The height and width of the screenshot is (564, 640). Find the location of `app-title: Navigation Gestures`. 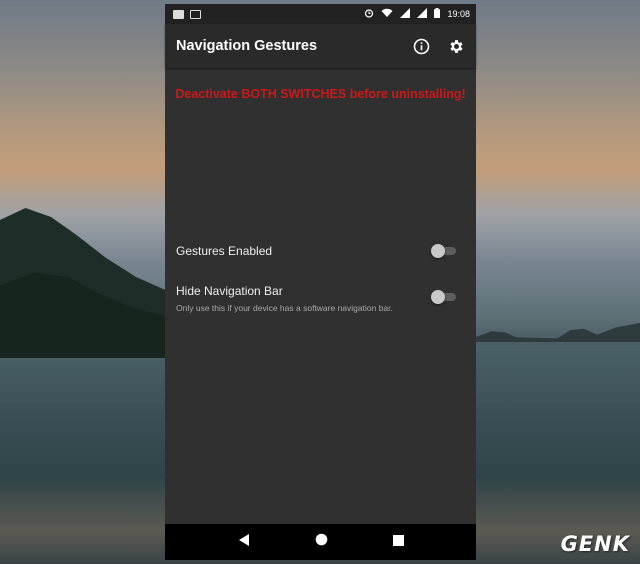

app-title: Navigation Gestures is located at coordinates (247, 46).